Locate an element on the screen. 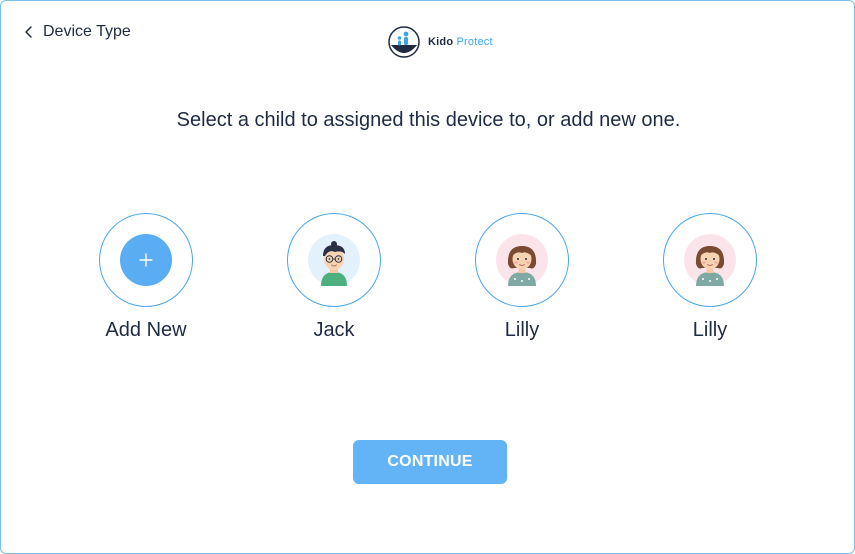 This screenshot has width=855, height=554. logo-brand-secondary: Protect is located at coordinates (474, 42).